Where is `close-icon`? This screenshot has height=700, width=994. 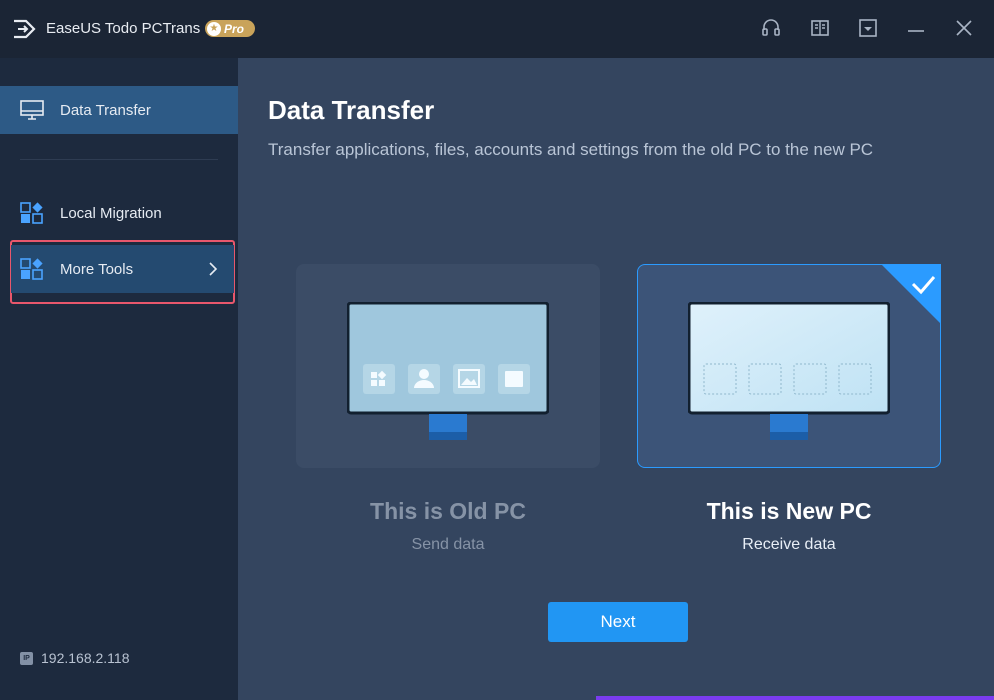 close-icon is located at coordinates (964, 28).